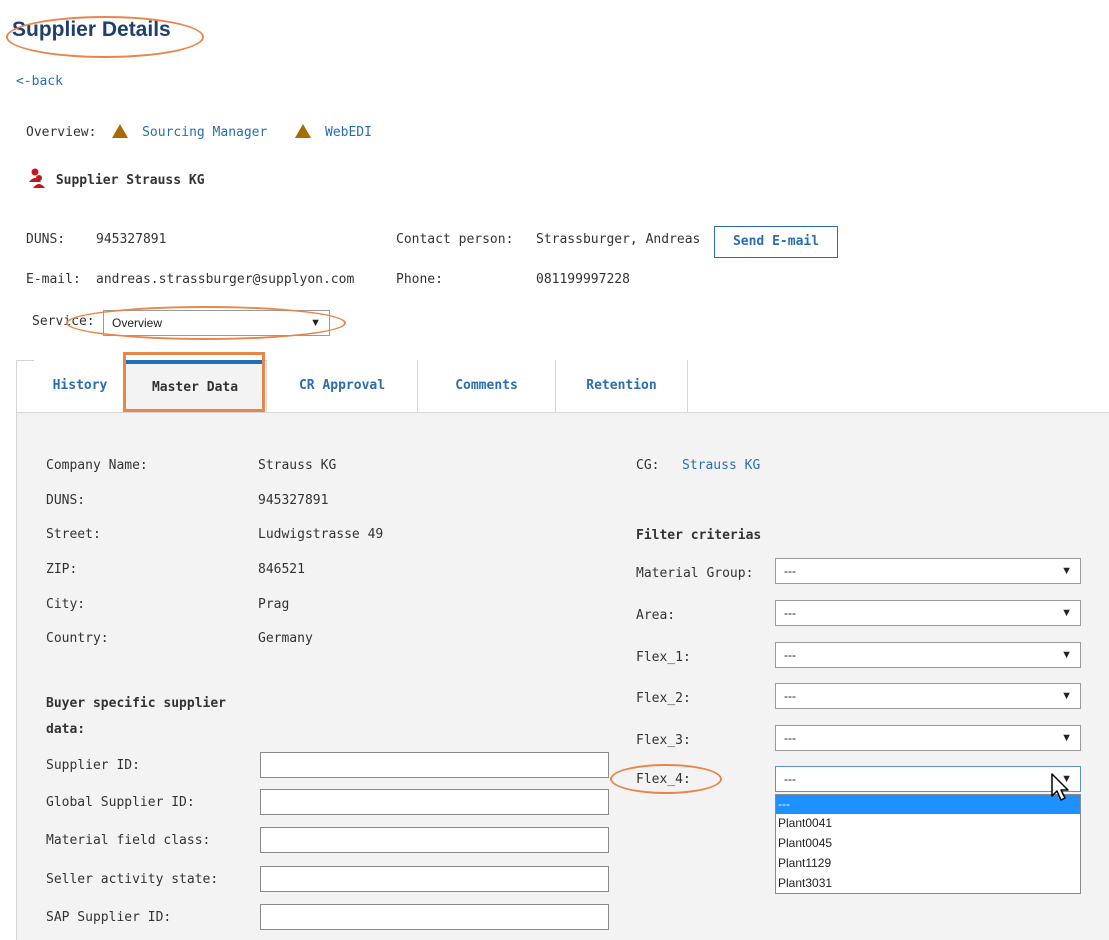 This screenshot has width=1109, height=940. What do you see at coordinates (62, 569) in the screenshot?
I see `zip-label: ZIP:` at bounding box center [62, 569].